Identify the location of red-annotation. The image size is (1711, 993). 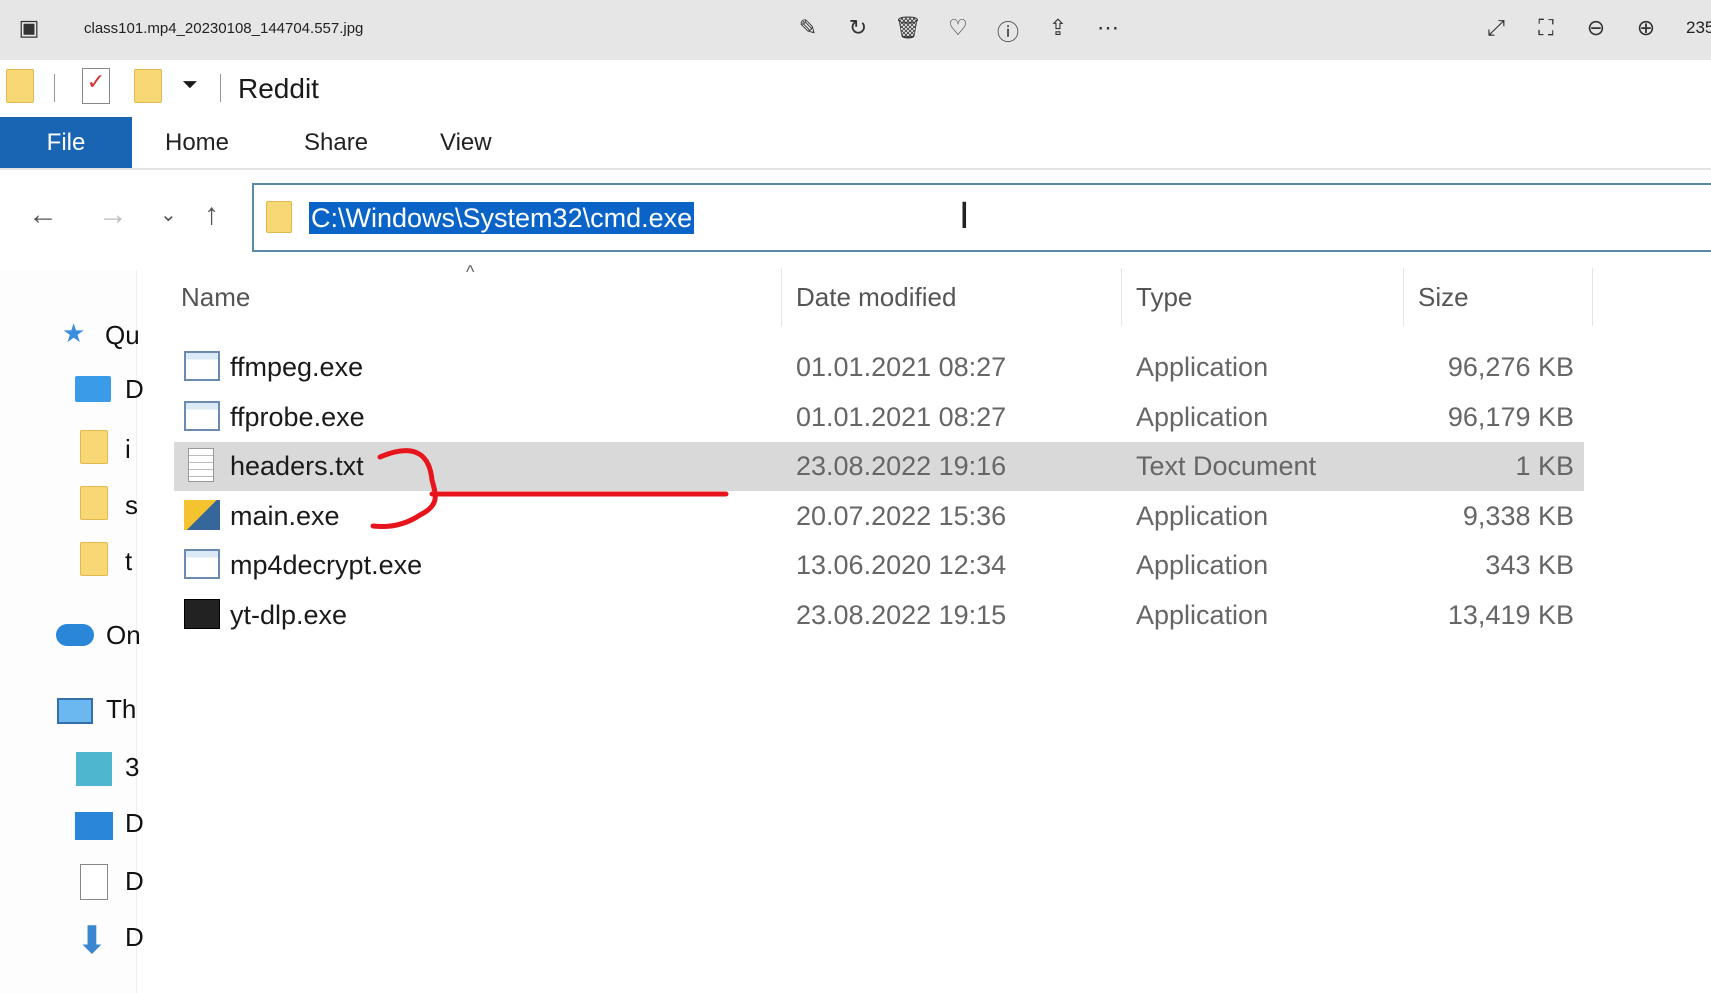
(549, 489).